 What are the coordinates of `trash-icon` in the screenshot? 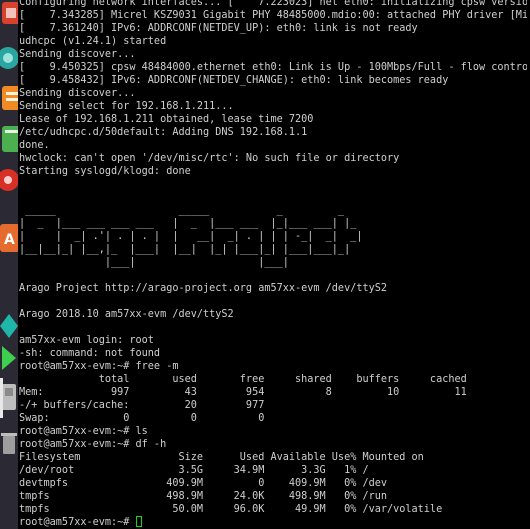 It's located at (9, 446).